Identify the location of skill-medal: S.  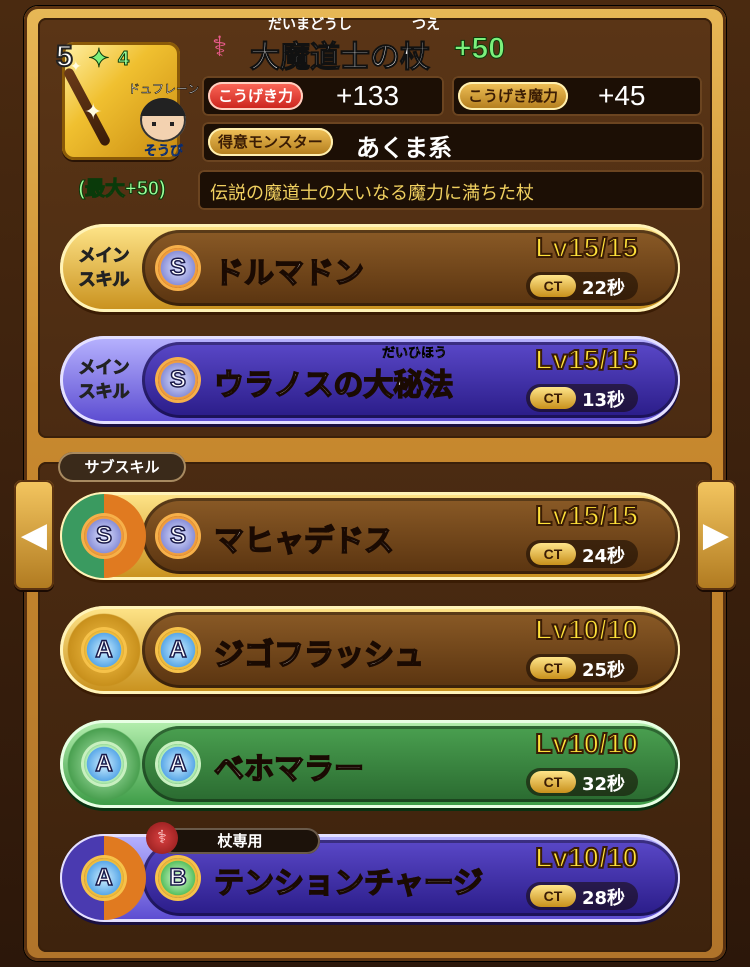
(104, 536).